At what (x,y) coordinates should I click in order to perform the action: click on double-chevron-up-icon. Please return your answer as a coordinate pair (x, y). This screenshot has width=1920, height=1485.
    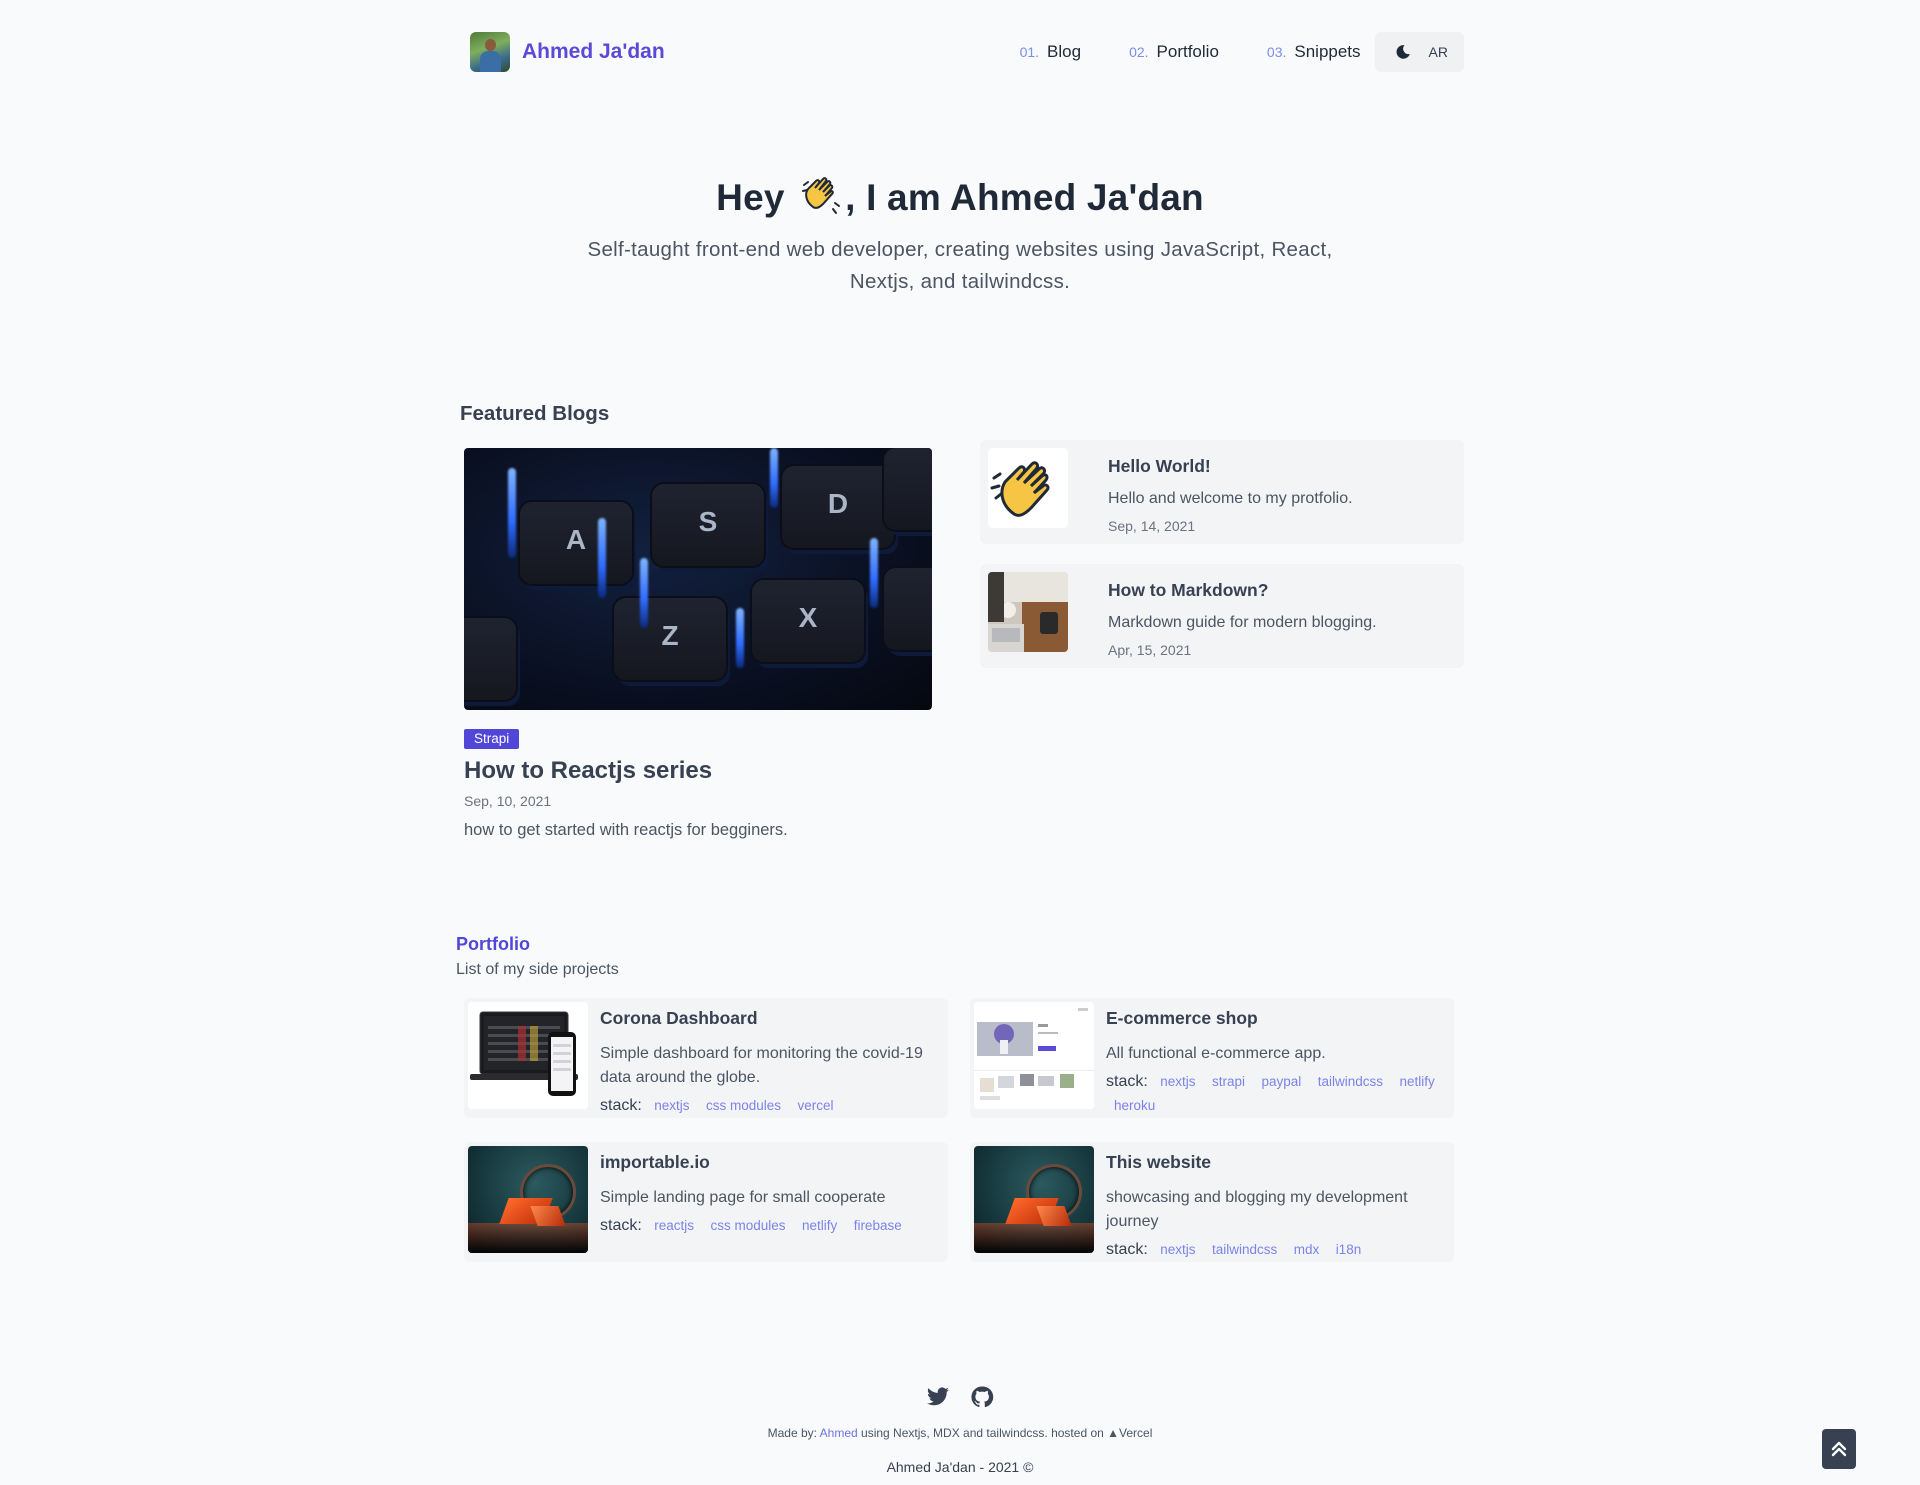
    Looking at the image, I should click on (1839, 1449).